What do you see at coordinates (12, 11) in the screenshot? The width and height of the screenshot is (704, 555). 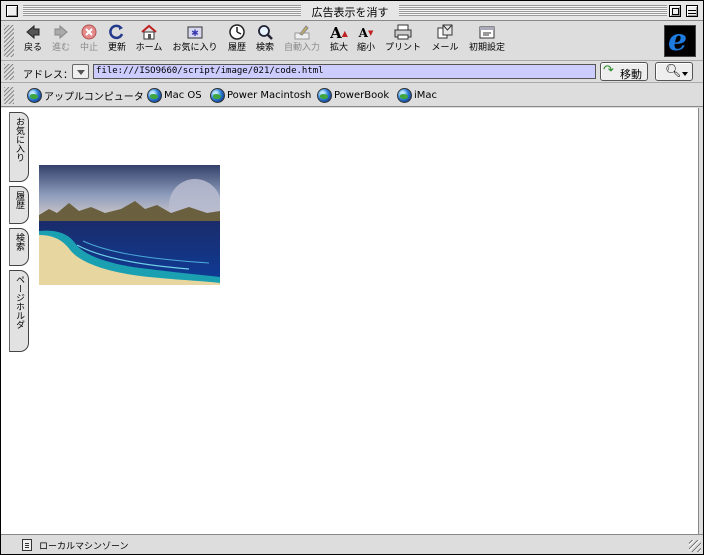 I see `close-box` at bounding box center [12, 11].